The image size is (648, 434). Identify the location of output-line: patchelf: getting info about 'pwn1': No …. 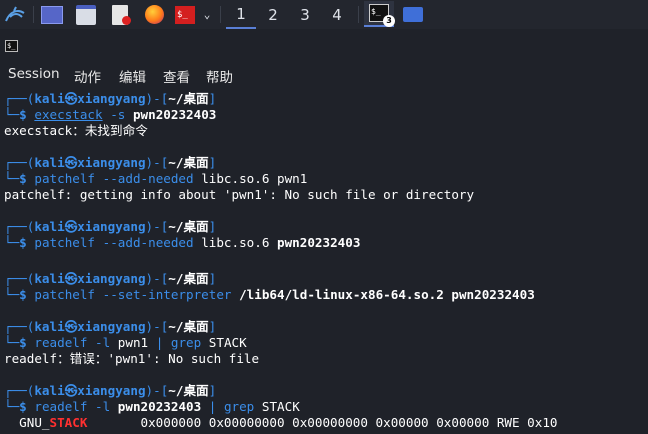
(239, 195).